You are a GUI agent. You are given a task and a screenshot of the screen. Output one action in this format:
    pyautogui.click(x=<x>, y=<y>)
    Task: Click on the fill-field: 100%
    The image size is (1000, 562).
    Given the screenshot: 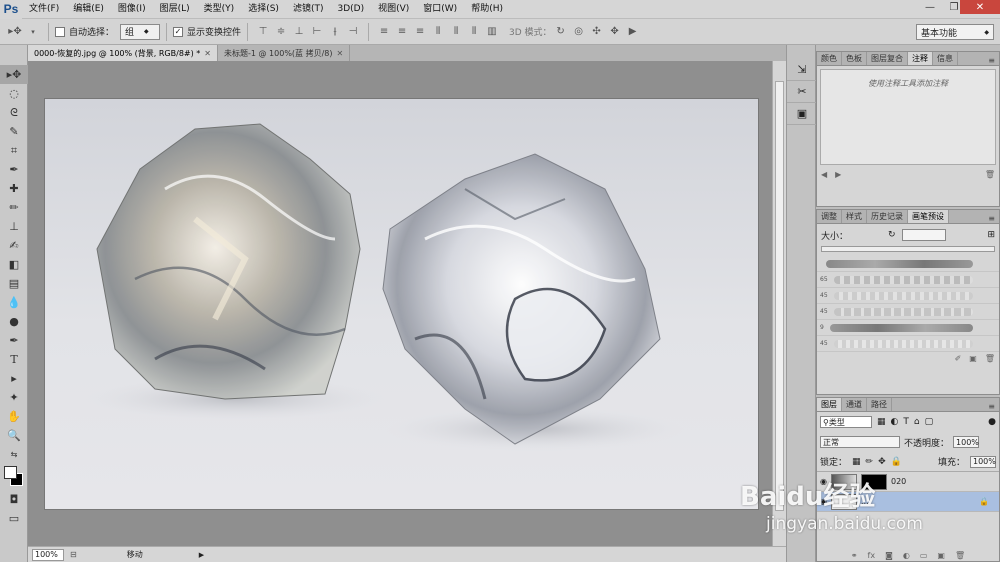 What is the action you would take?
    pyautogui.click(x=983, y=461)
    